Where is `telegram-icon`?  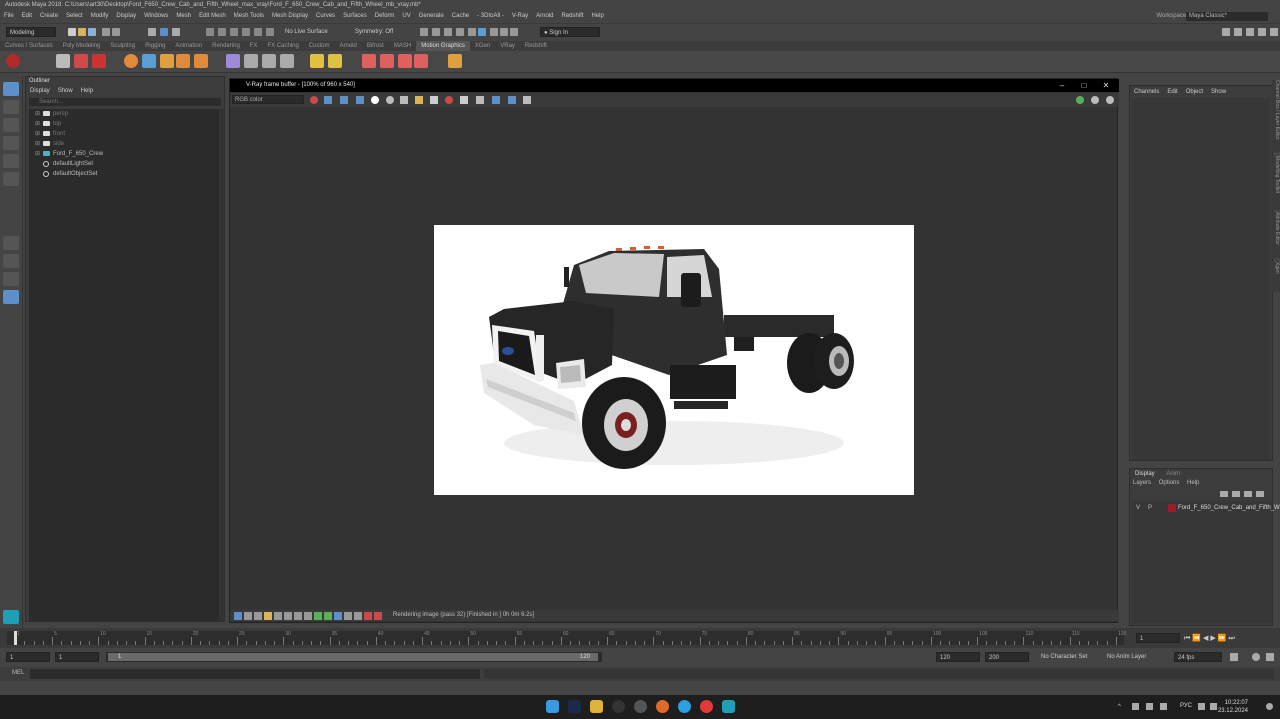 telegram-icon is located at coordinates (684, 706).